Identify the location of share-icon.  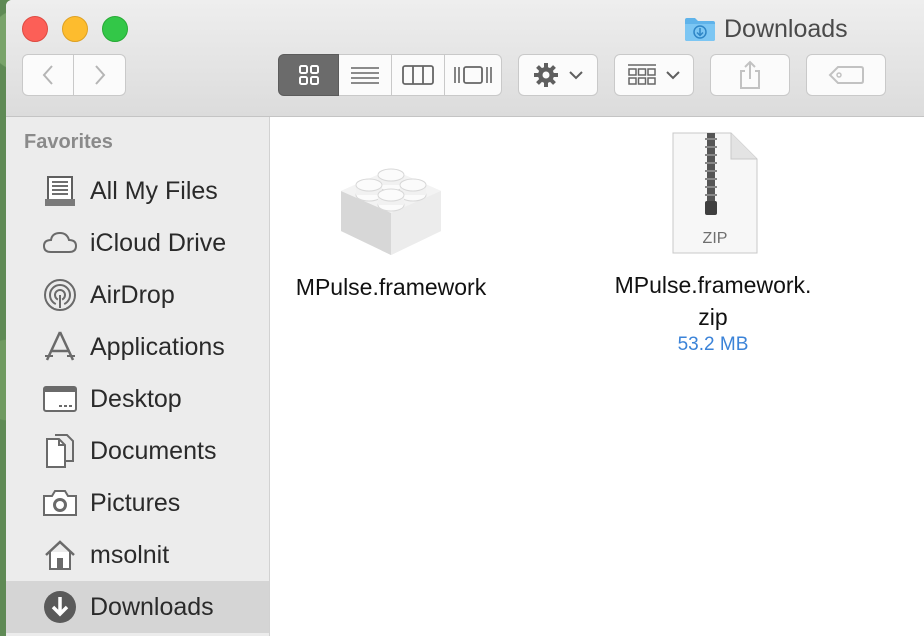
(750, 74).